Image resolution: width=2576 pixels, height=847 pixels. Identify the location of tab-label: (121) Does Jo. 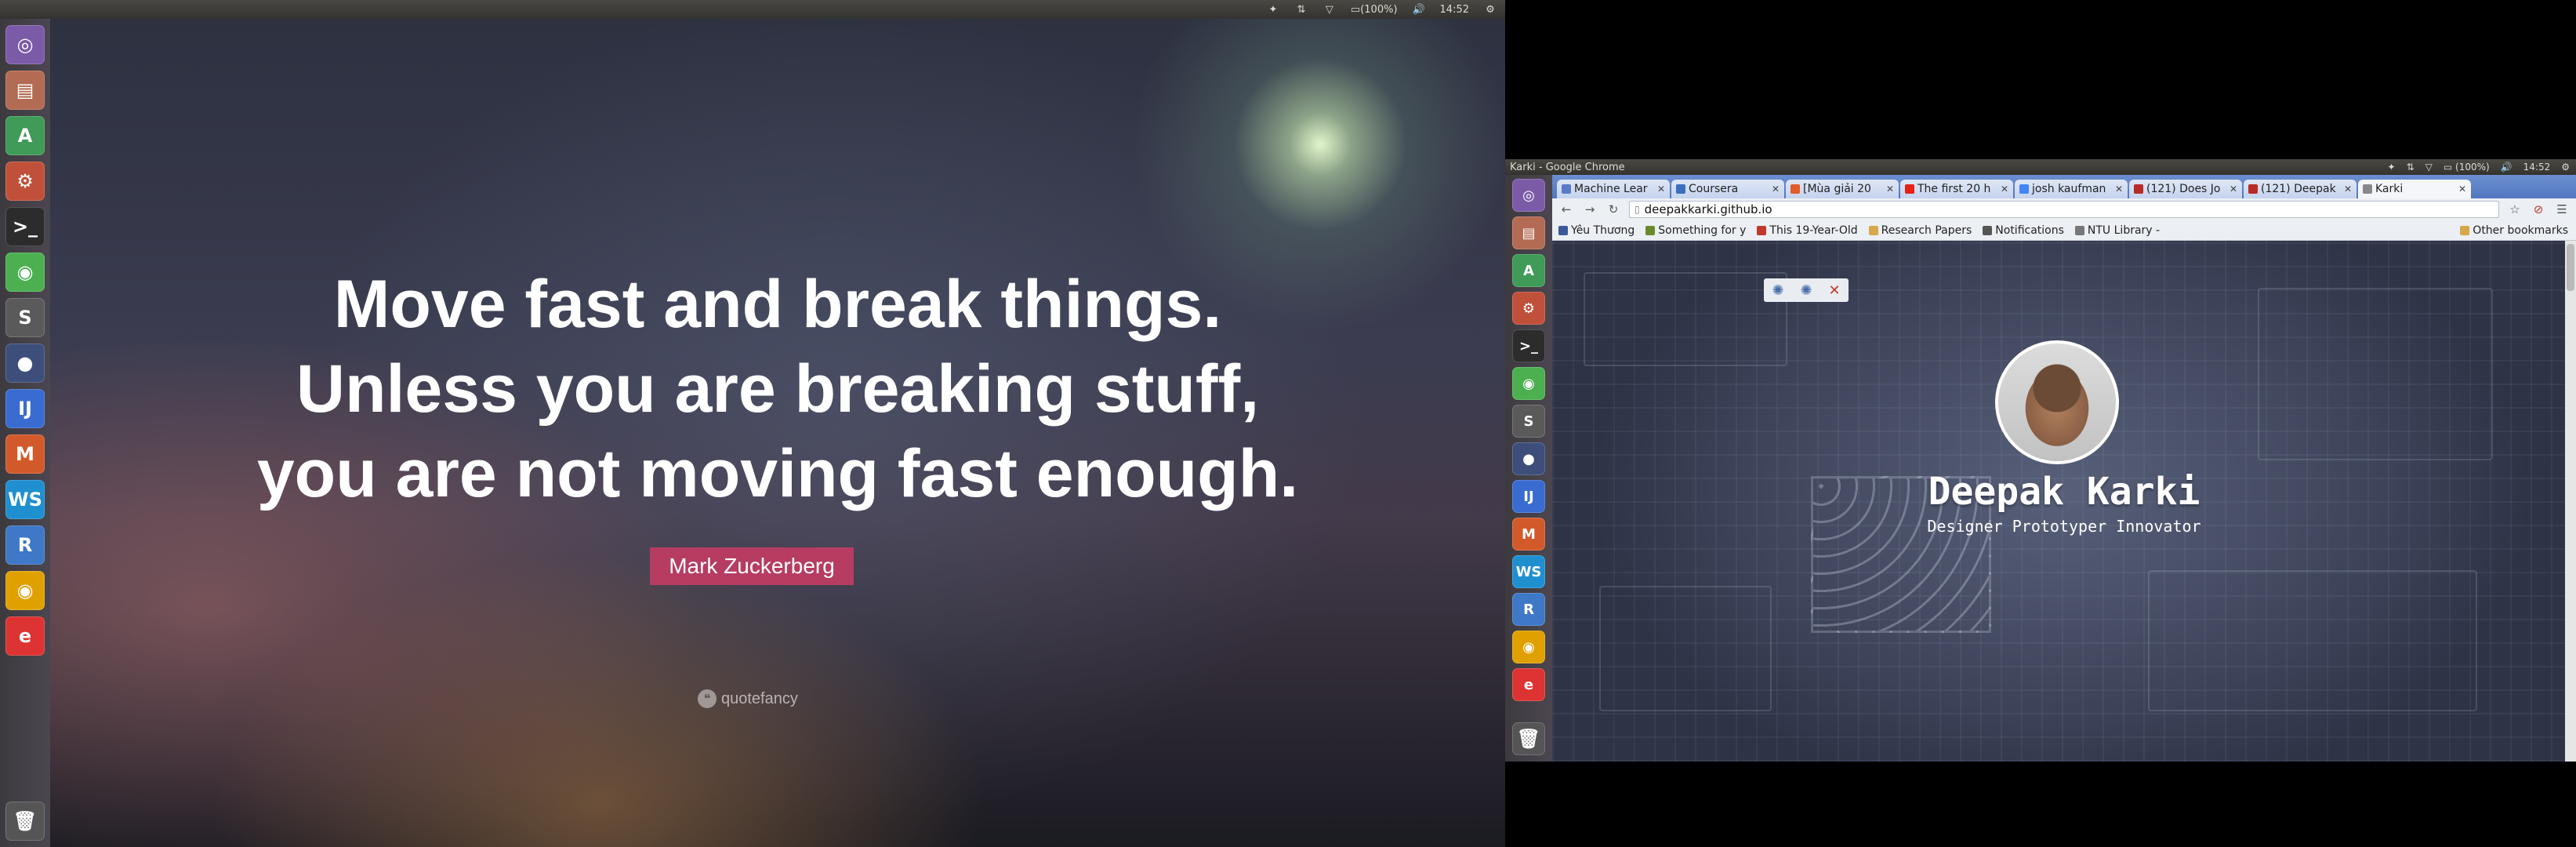
(2184, 189).